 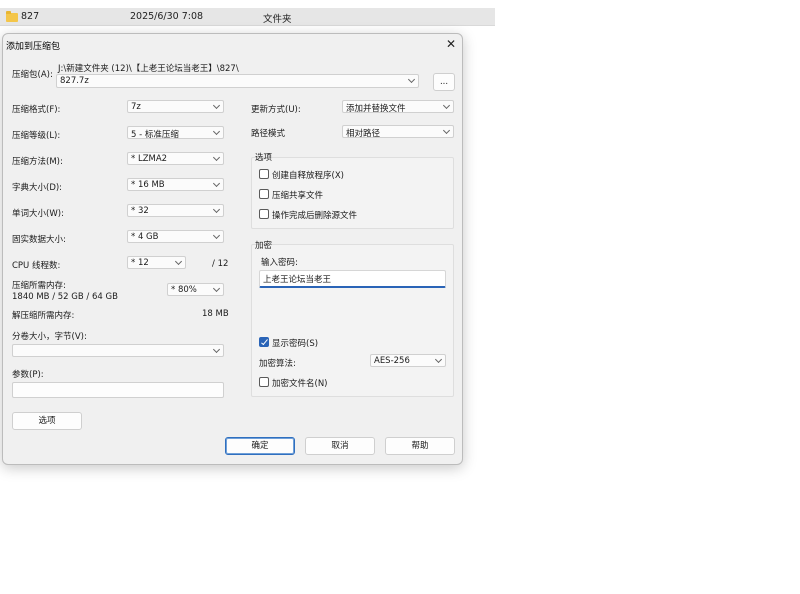 What do you see at coordinates (39, 240) in the screenshot?
I see `solid-label: 固实数据大小:` at bounding box center [39, 240].